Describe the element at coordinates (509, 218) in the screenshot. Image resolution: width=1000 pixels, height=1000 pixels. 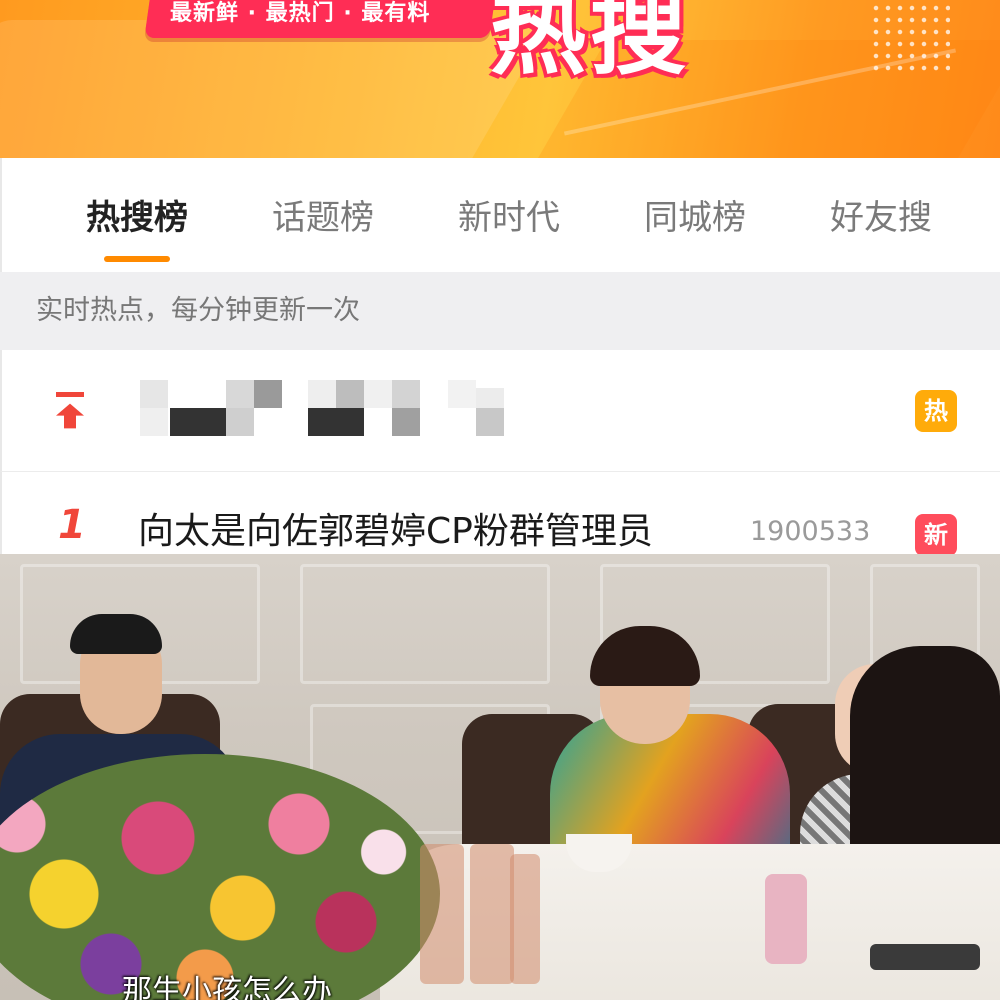
I see `tab-label: 新时代` at that location.